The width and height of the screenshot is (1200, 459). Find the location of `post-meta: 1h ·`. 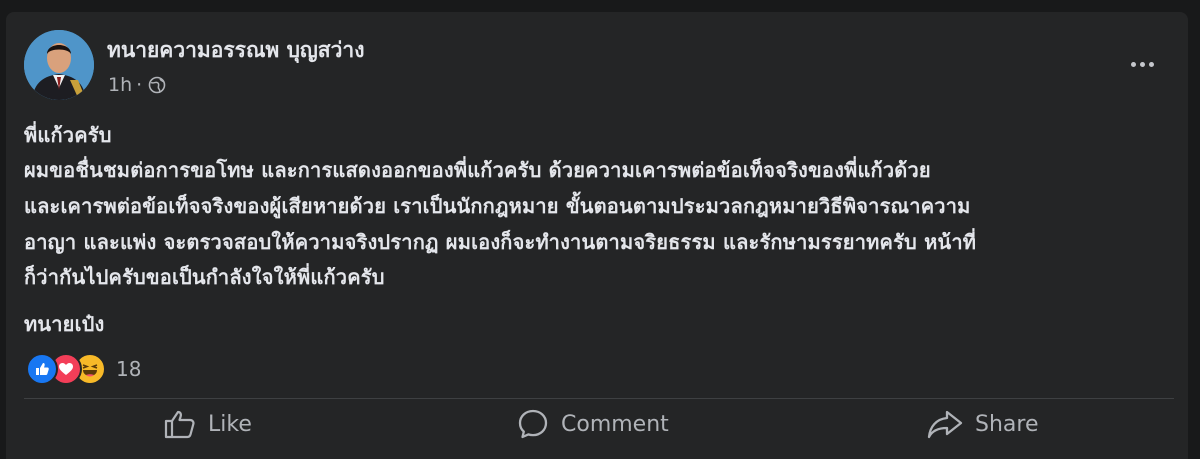

post-meta: 1h · is located at coordinates (137, 85).